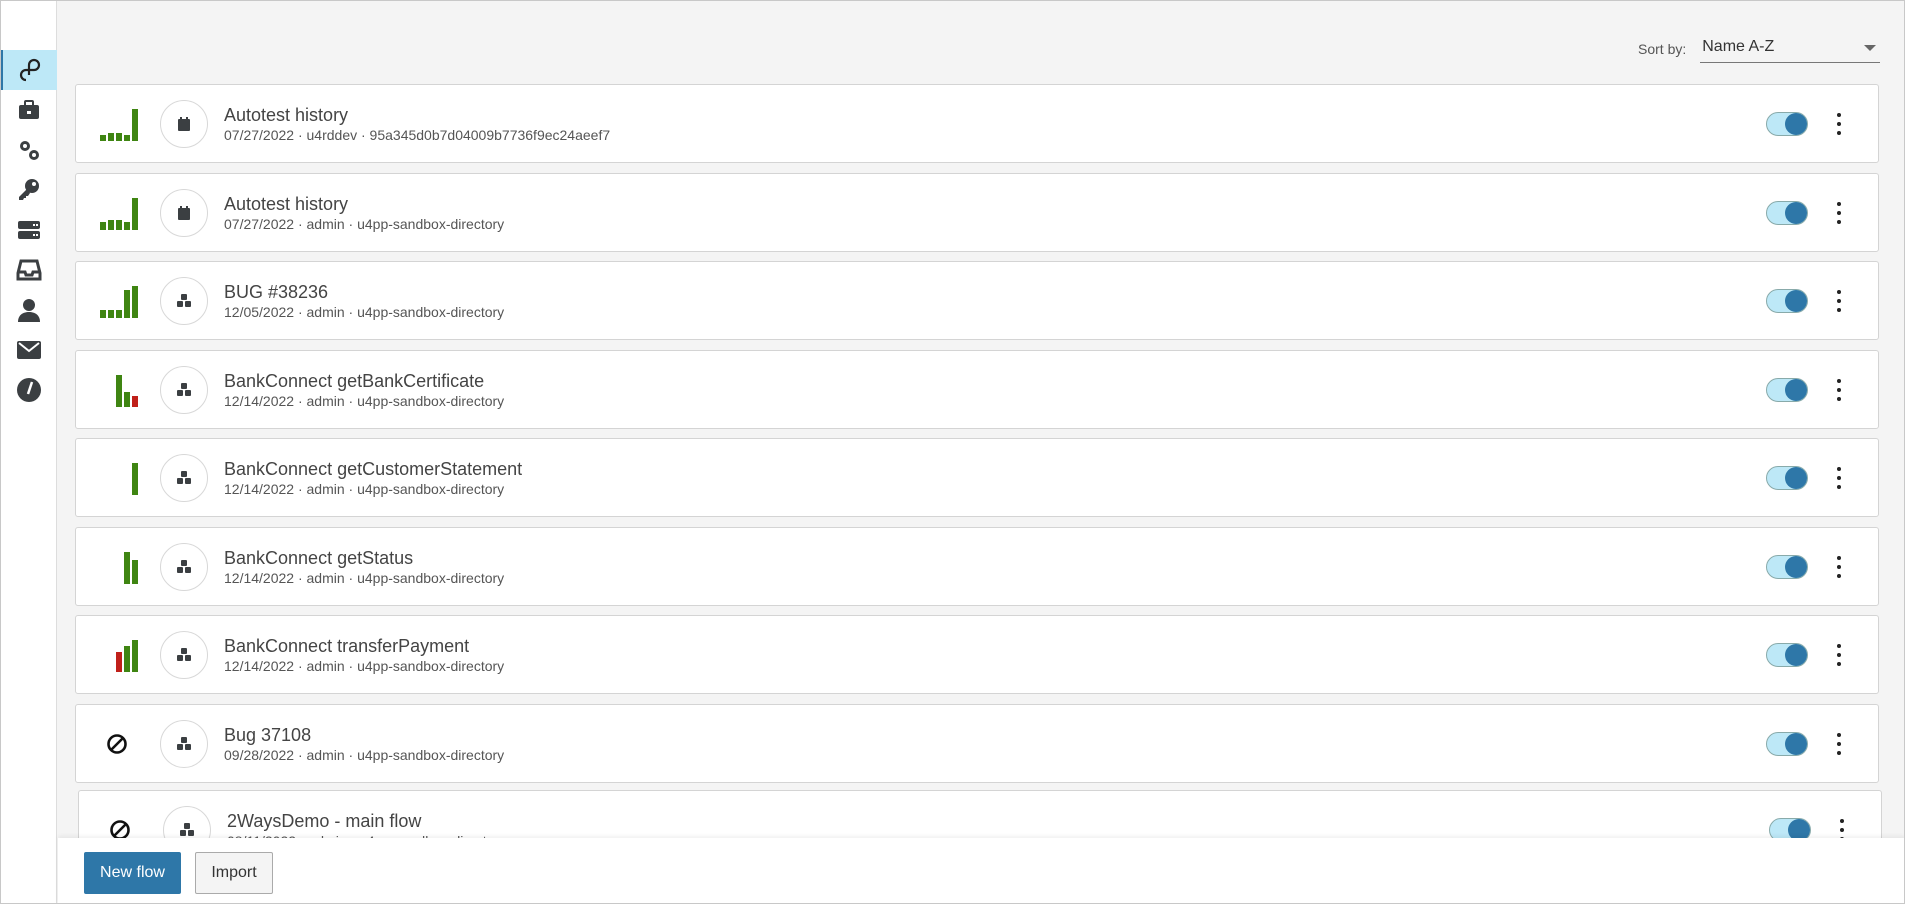 Image resolution: width=1905 pixels, height=904 pixels. What do you see at coordinates (373, 469) in the screenshot?
I see `flow-title: BankConnect getCustomerStatement` at bounding box center [373, 469].